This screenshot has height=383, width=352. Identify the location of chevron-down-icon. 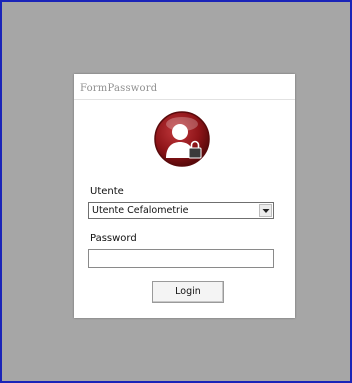
(266, 211).